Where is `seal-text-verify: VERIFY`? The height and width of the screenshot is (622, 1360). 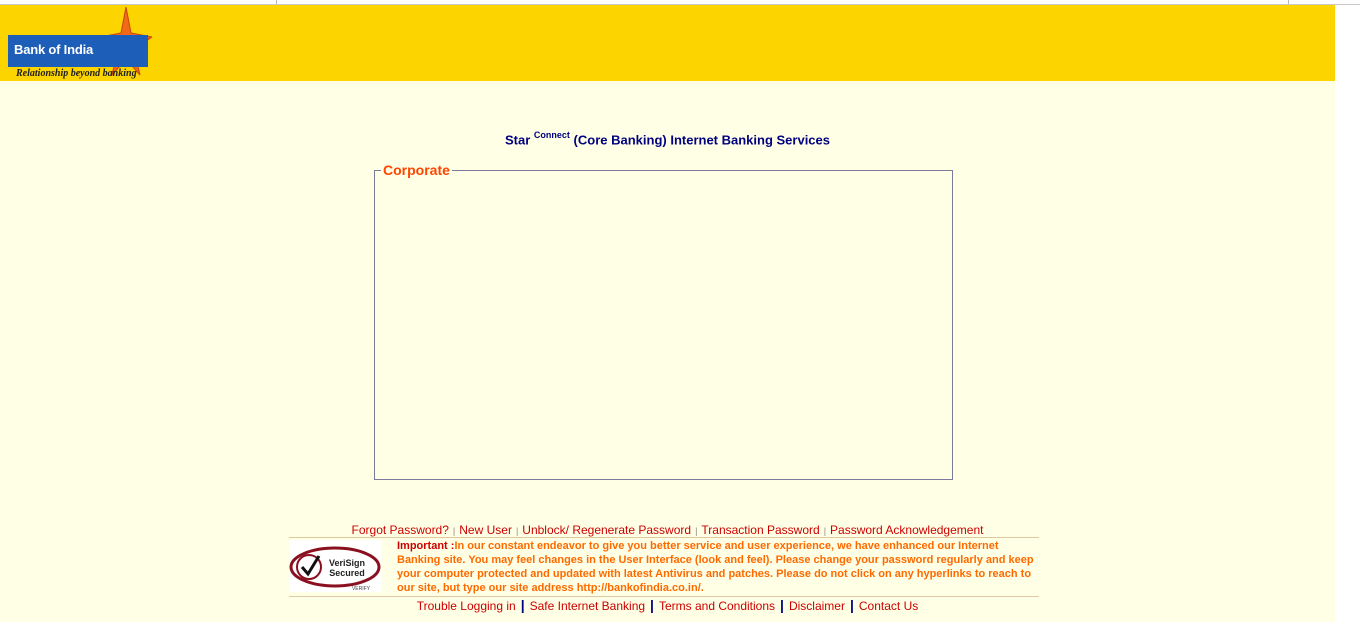 seal-text-verify: VERIFY is located at coordinates (361, 589).